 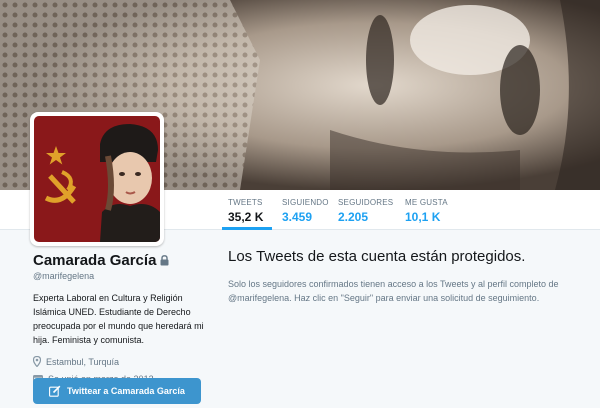 I want to click on location-row: Estambul, Turquía, so click(x=120, y=361).